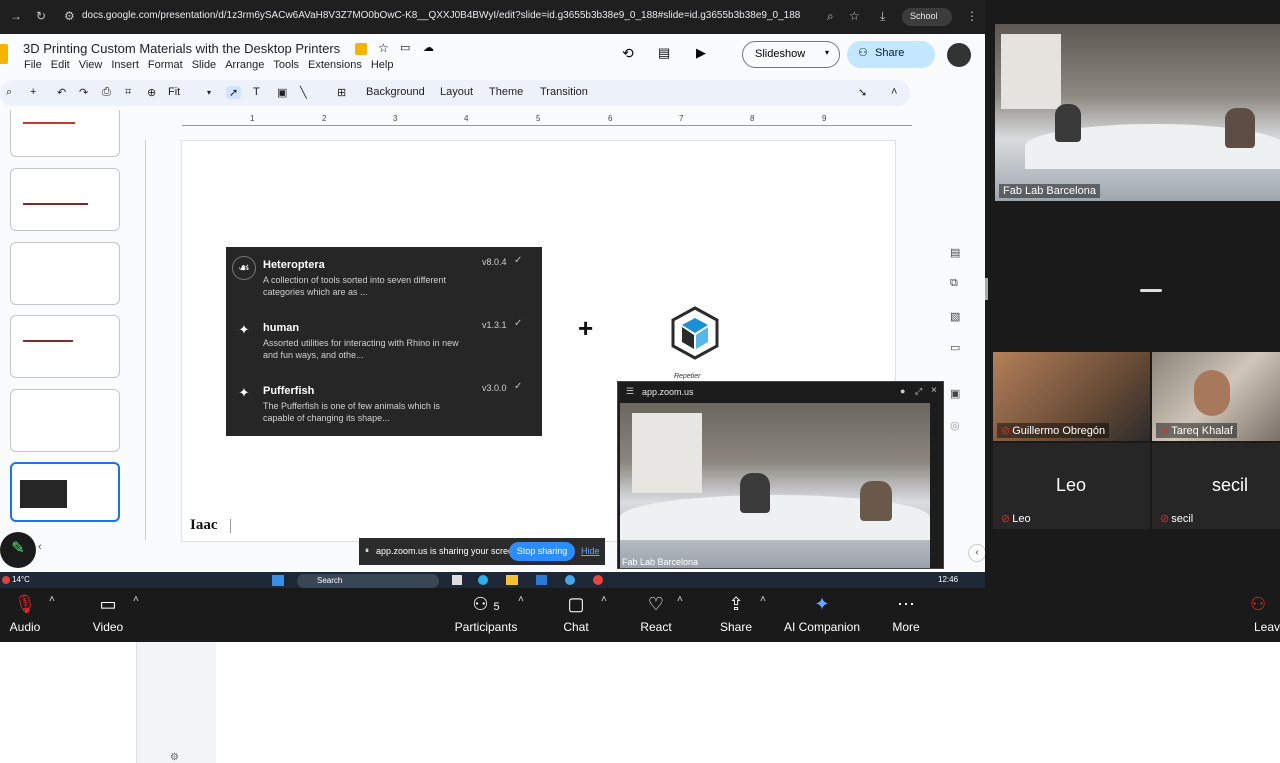 This screenshot has width=1280, height=763. I want to click on collapse-icon: ˄, so click(894, 92).